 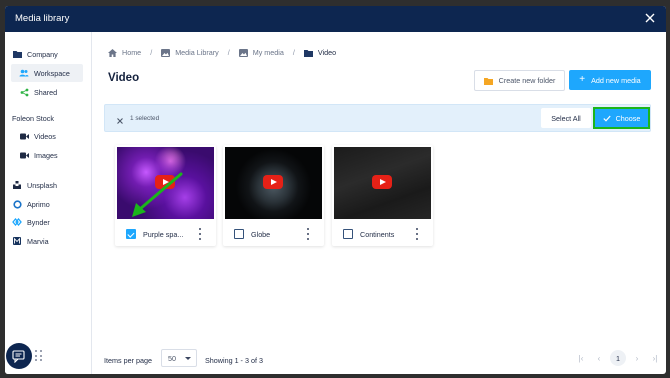 I want to click on sidebar-item-unsplash: Unsplash, so click(x=34, y=185).